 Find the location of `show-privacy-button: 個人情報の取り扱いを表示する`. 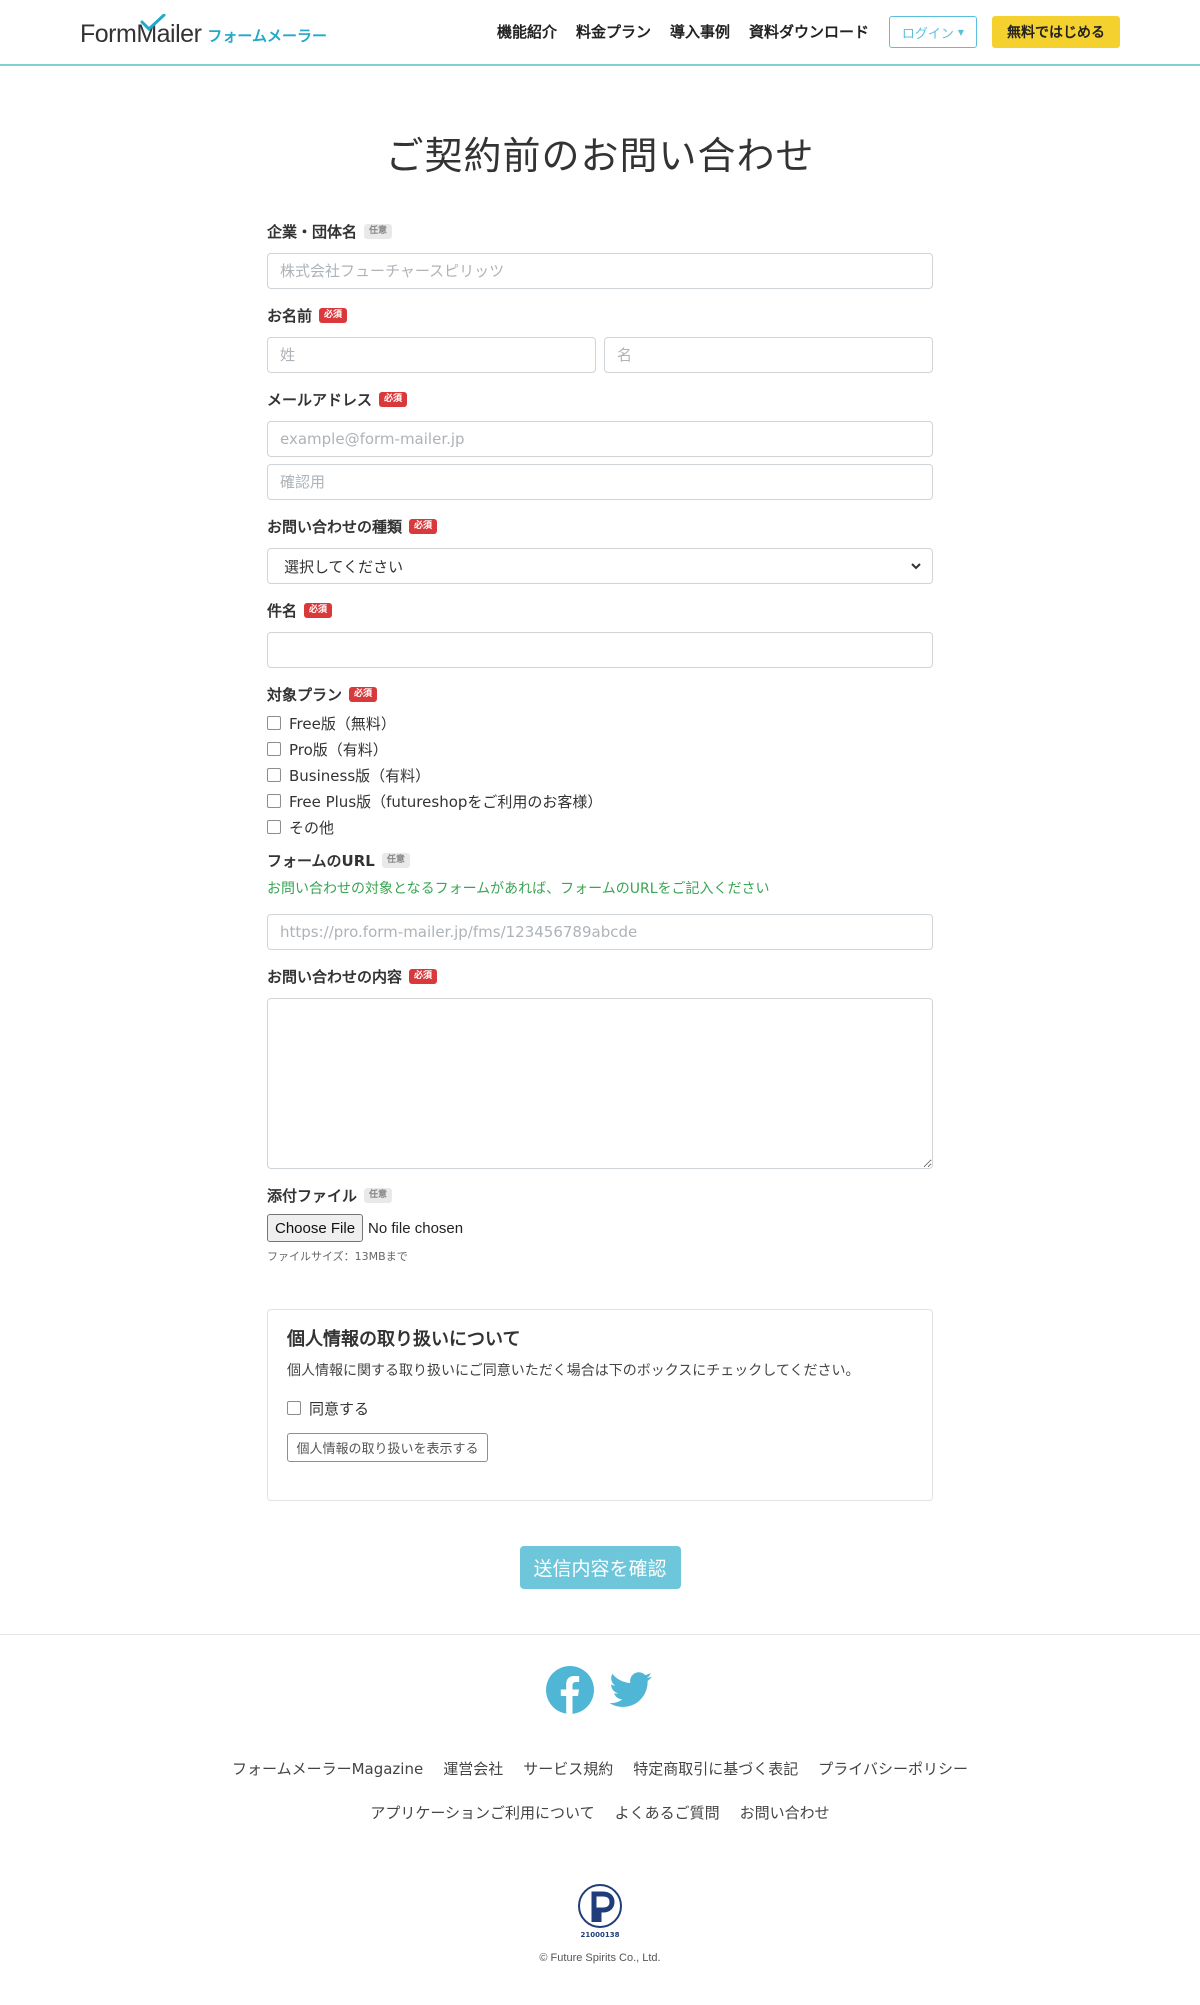

show-privacy-button: 個人情報の取り扱いを表示する is located at coordinates (387, 1447).